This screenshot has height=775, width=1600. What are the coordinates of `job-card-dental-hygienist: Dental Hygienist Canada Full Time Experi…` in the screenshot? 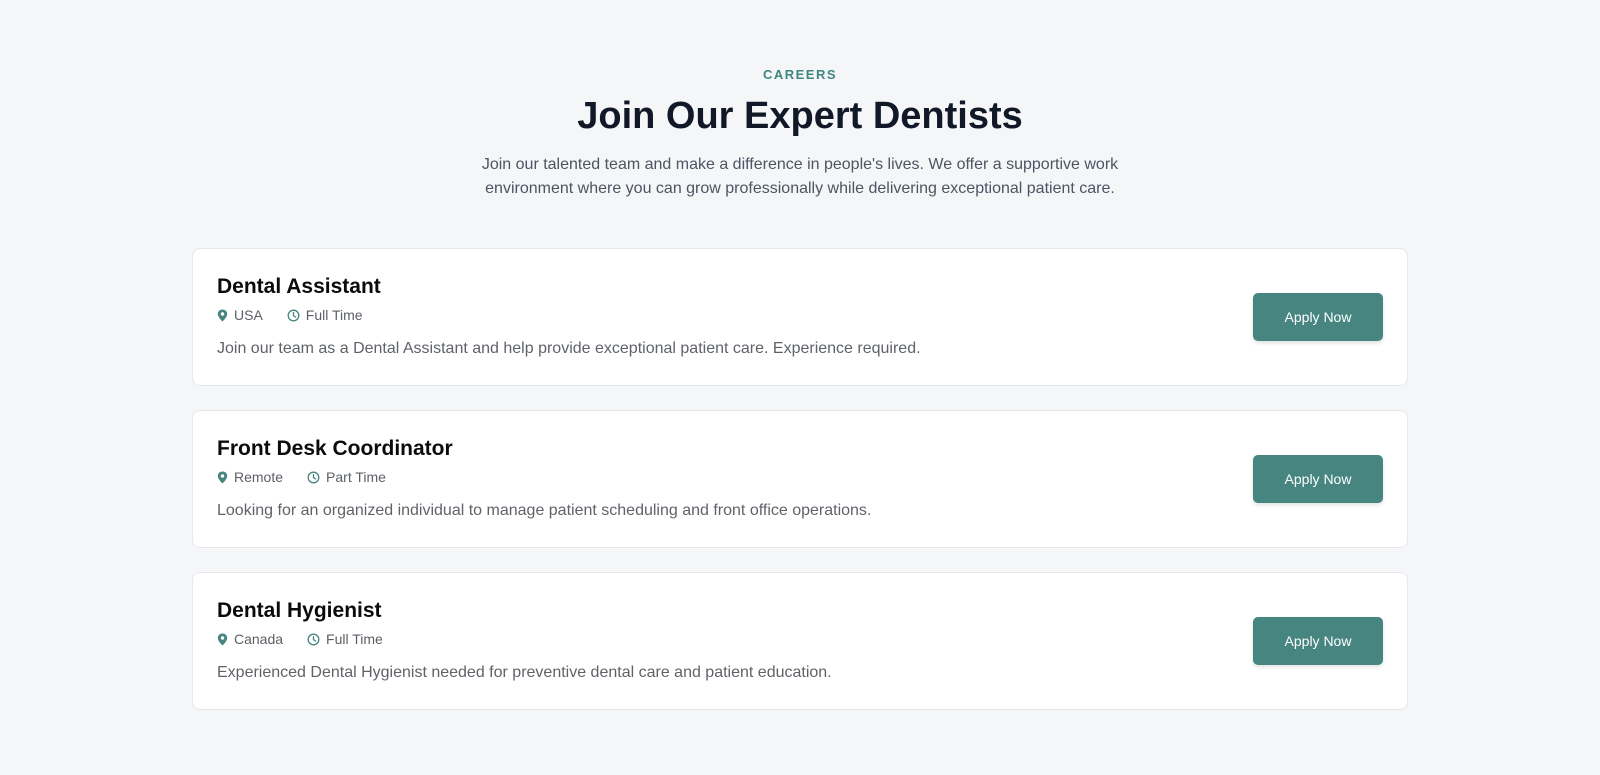 It's located at (800, 641).